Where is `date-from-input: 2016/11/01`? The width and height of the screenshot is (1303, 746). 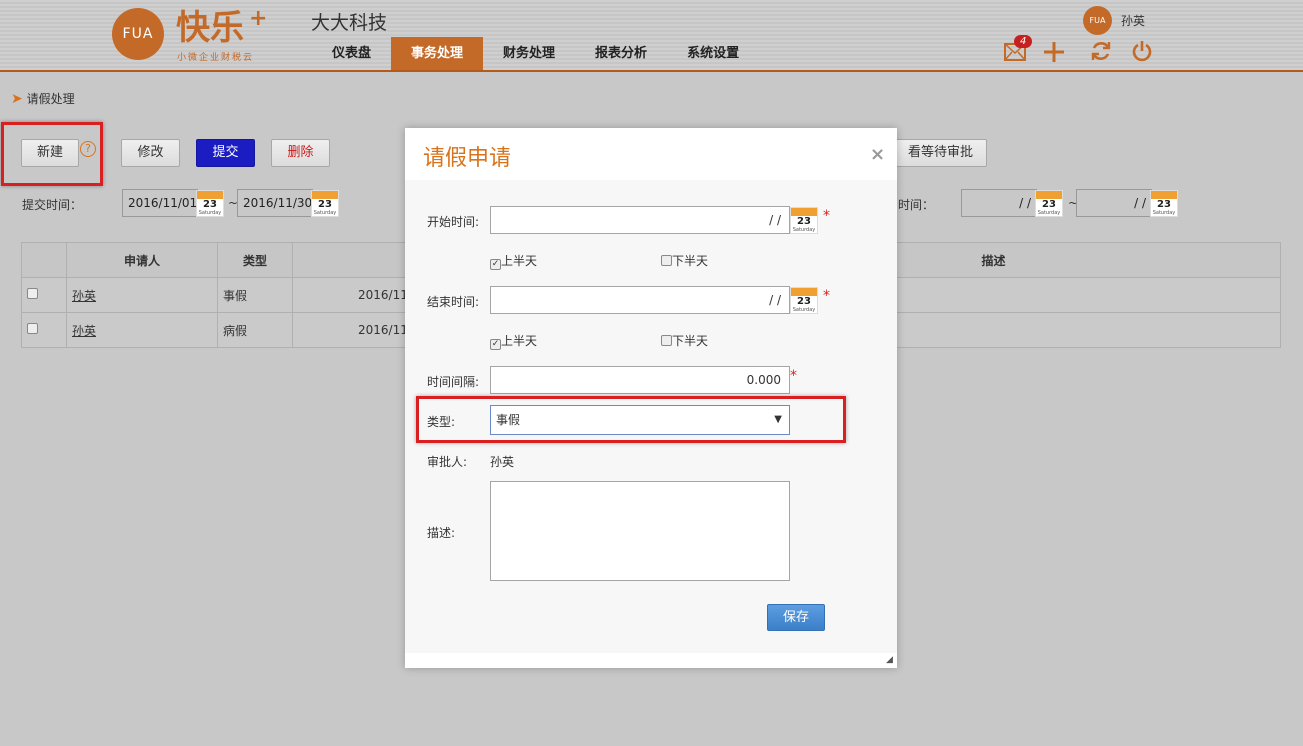 date-from-input: 2016/11/01 is located at coordinates (160, 203).